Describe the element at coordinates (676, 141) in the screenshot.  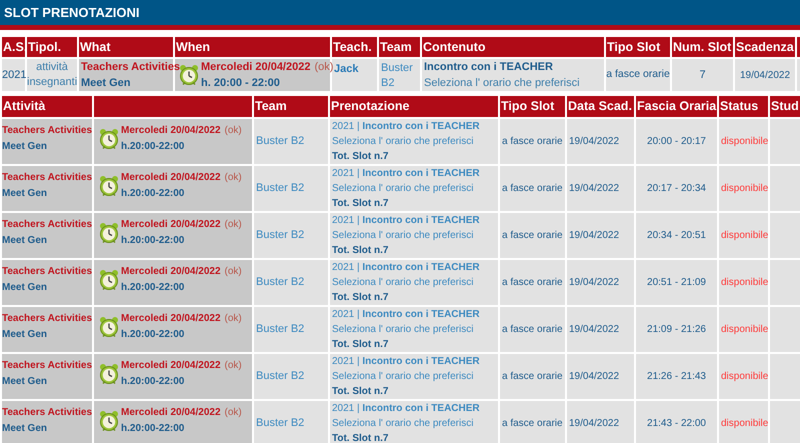
I see `table-cell: 20:00 - 20:17` at that location.